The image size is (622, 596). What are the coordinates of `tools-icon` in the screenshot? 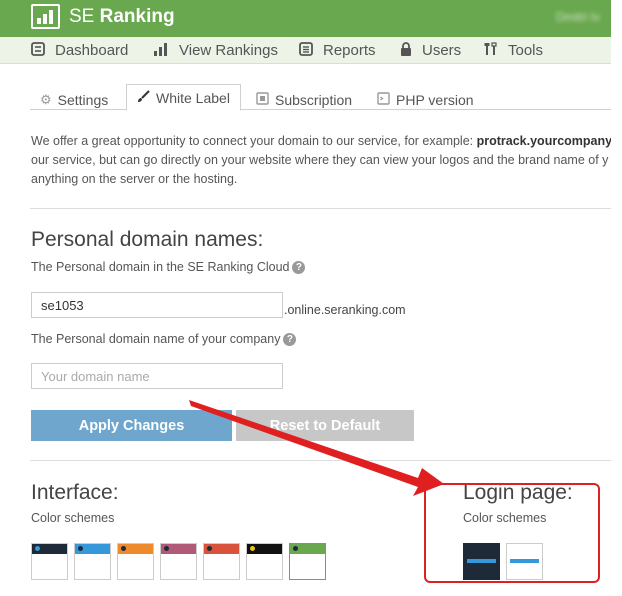 It's located at (491, 50).